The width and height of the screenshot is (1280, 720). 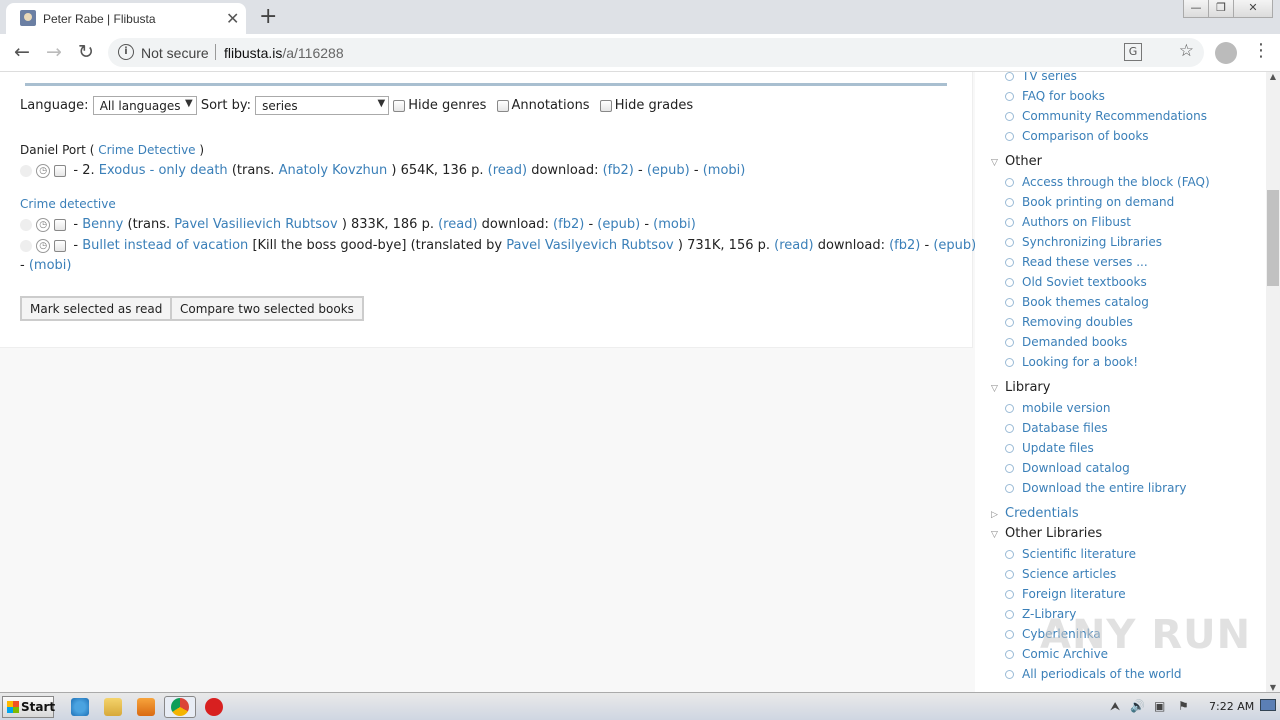 I want to click on back-icon: ←, so click(x=22, y=52).